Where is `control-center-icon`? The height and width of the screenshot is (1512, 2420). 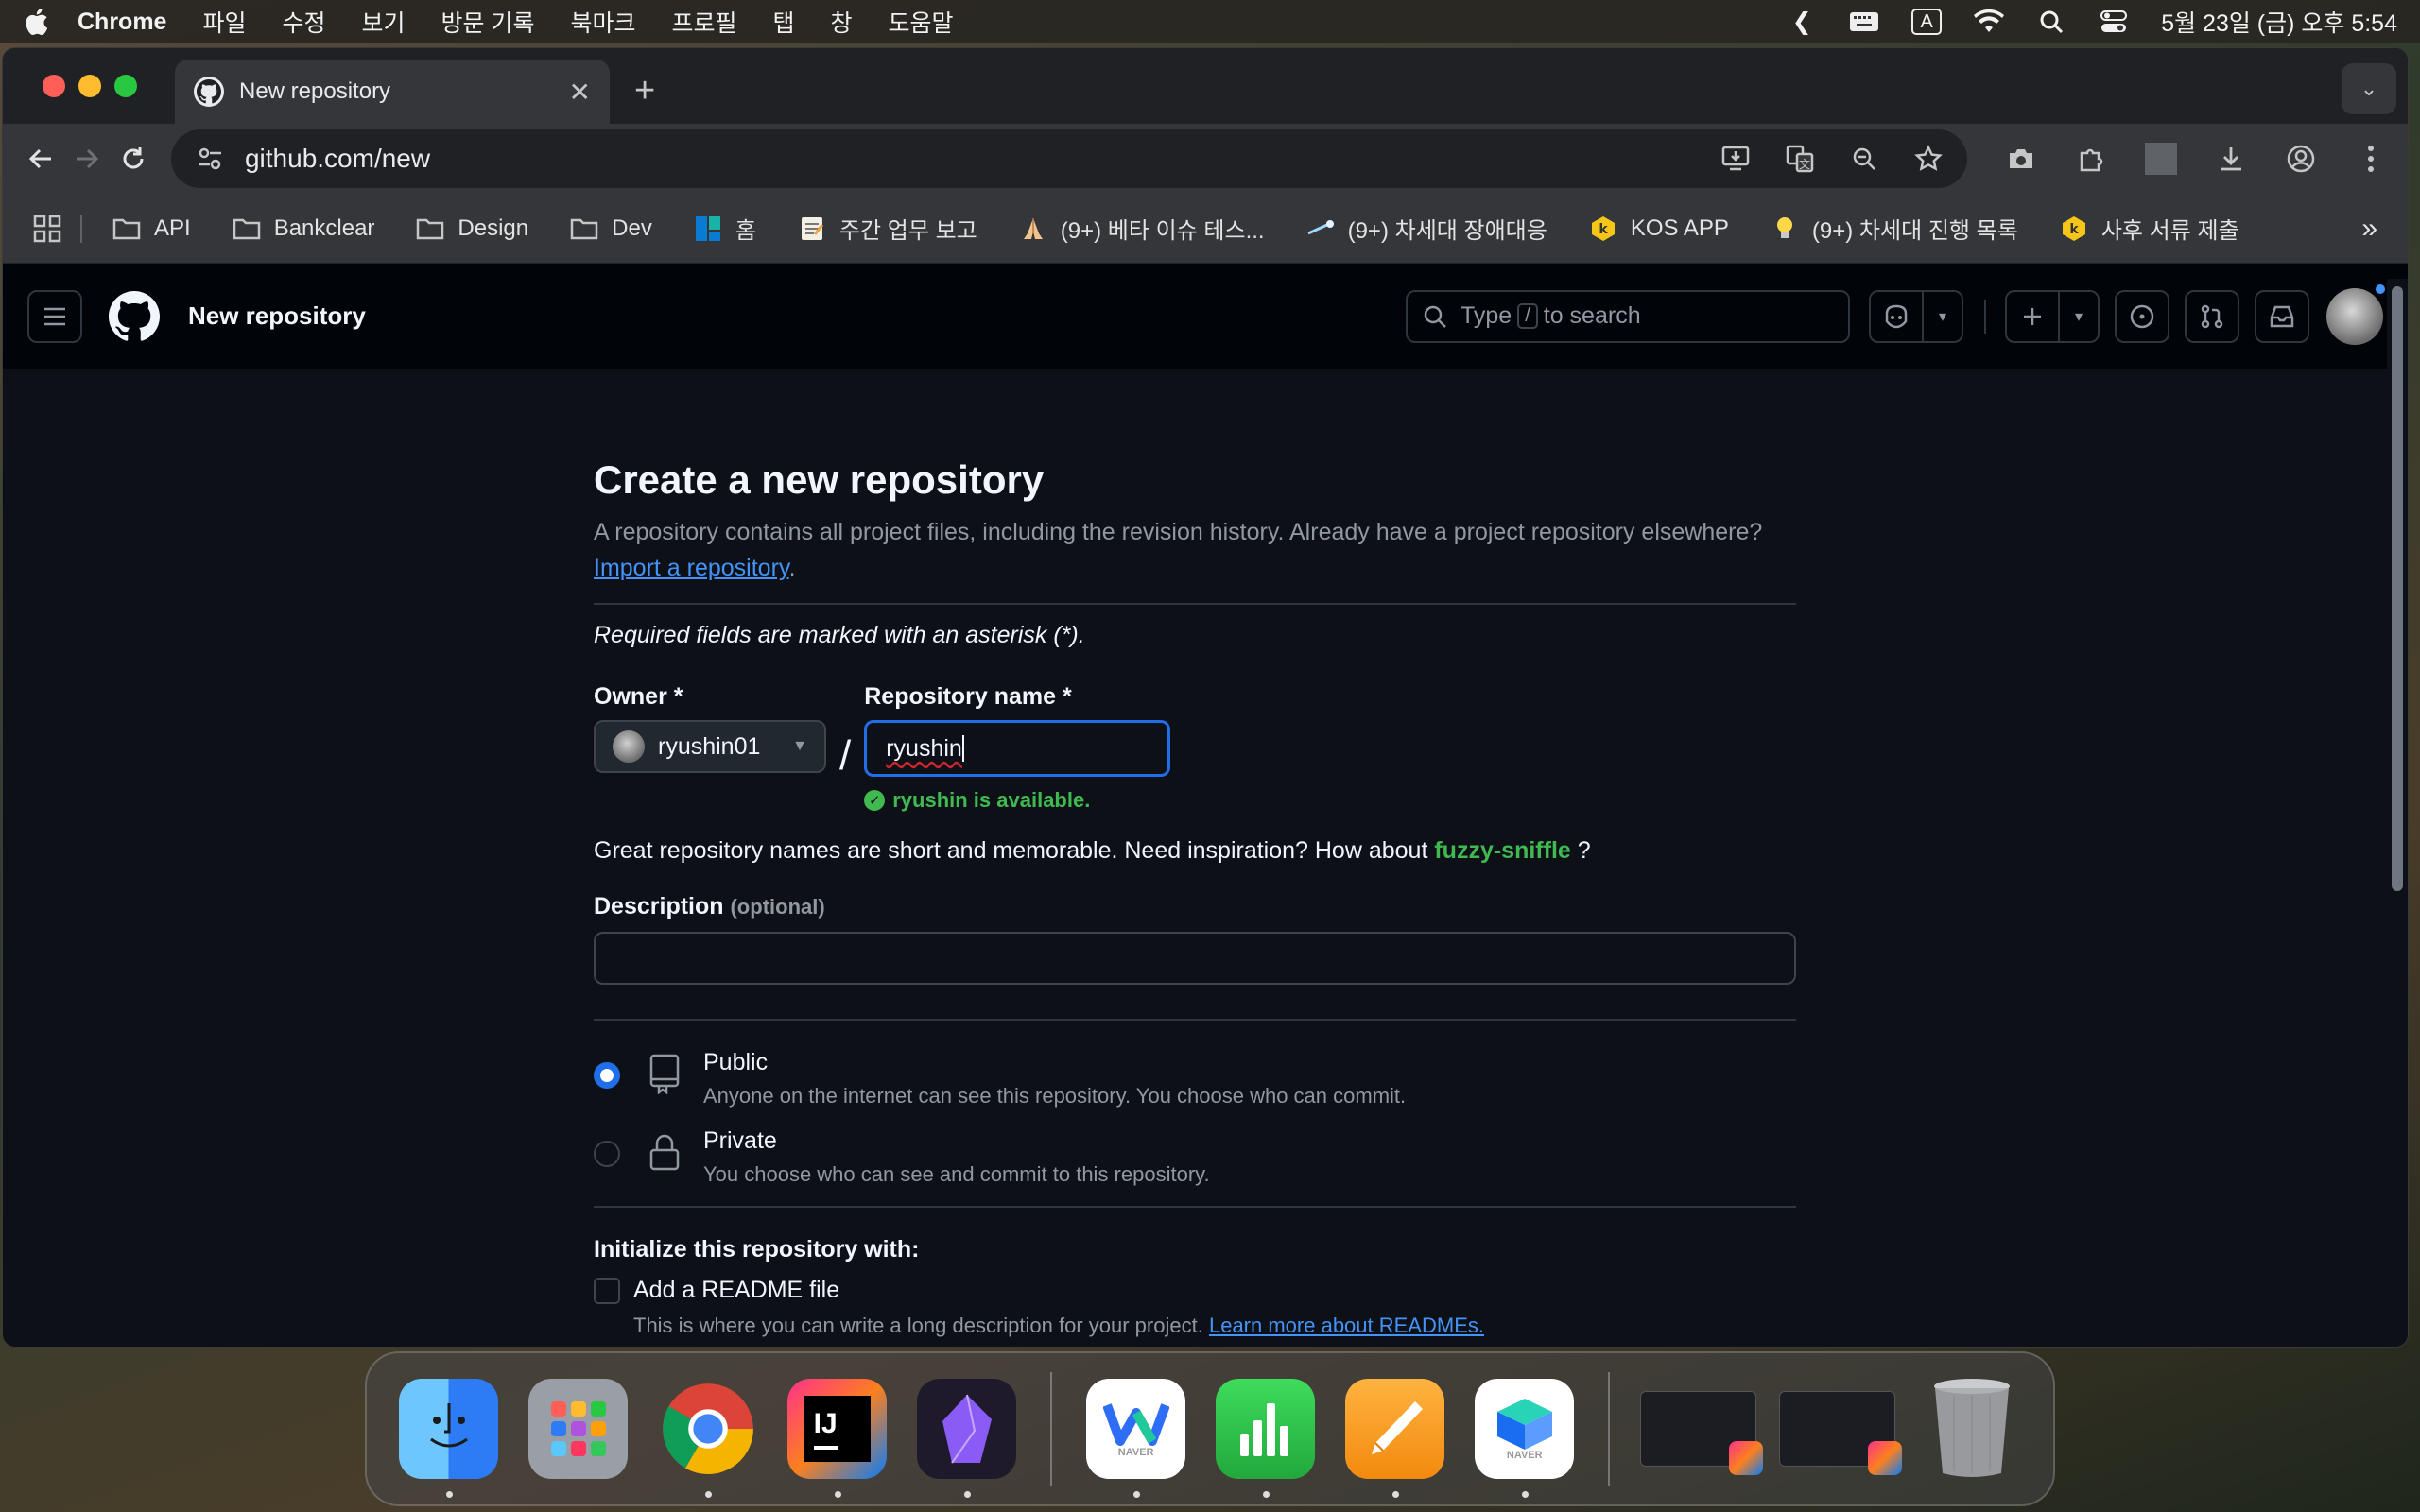
control-center-icon is located at coordinates (2114, 22).